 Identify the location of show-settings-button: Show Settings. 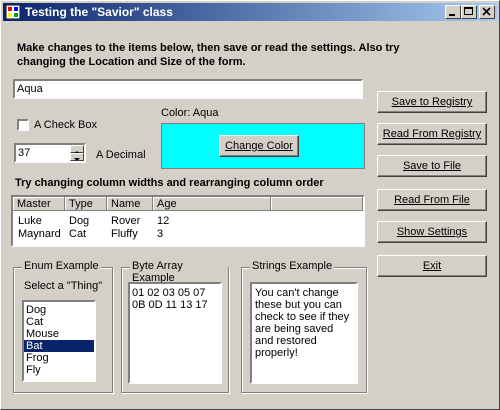
(432, 232).